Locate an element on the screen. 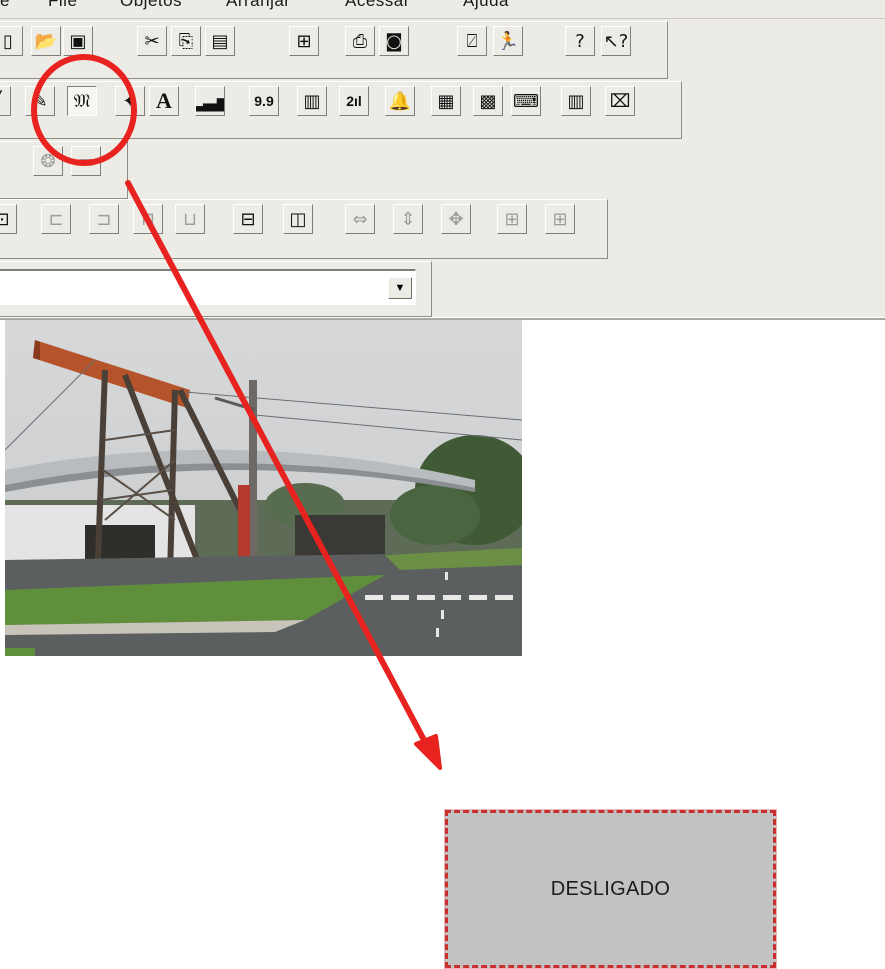 This screenshot has height=969, width=885. film-button: ▥ is located at coordinates (312, 101).